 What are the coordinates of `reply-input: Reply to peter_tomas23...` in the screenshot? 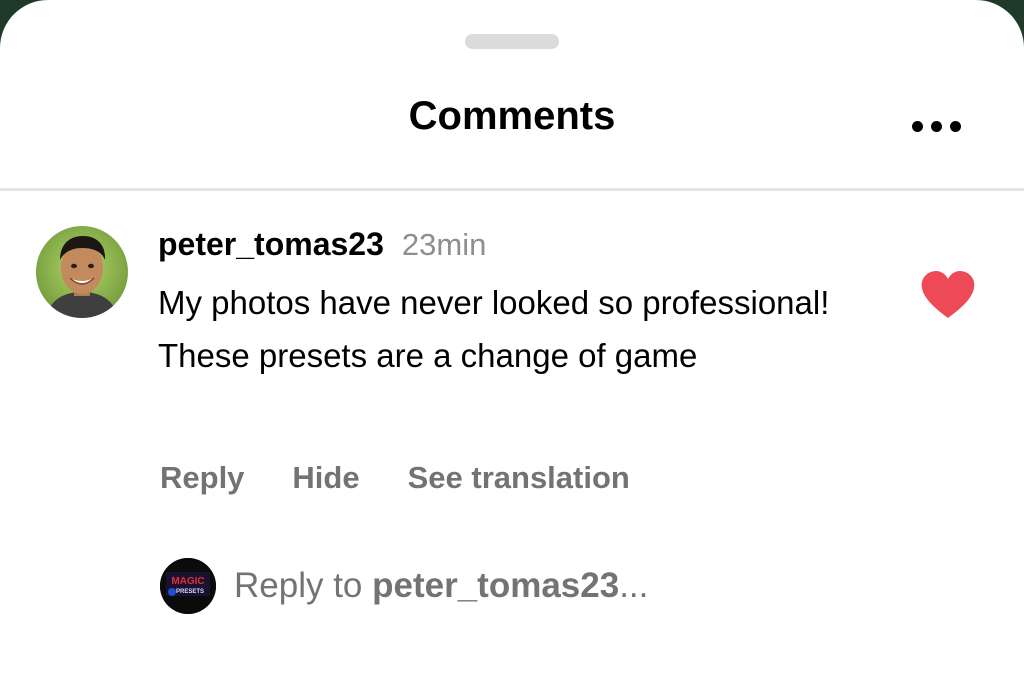 It's located at (441, 586).